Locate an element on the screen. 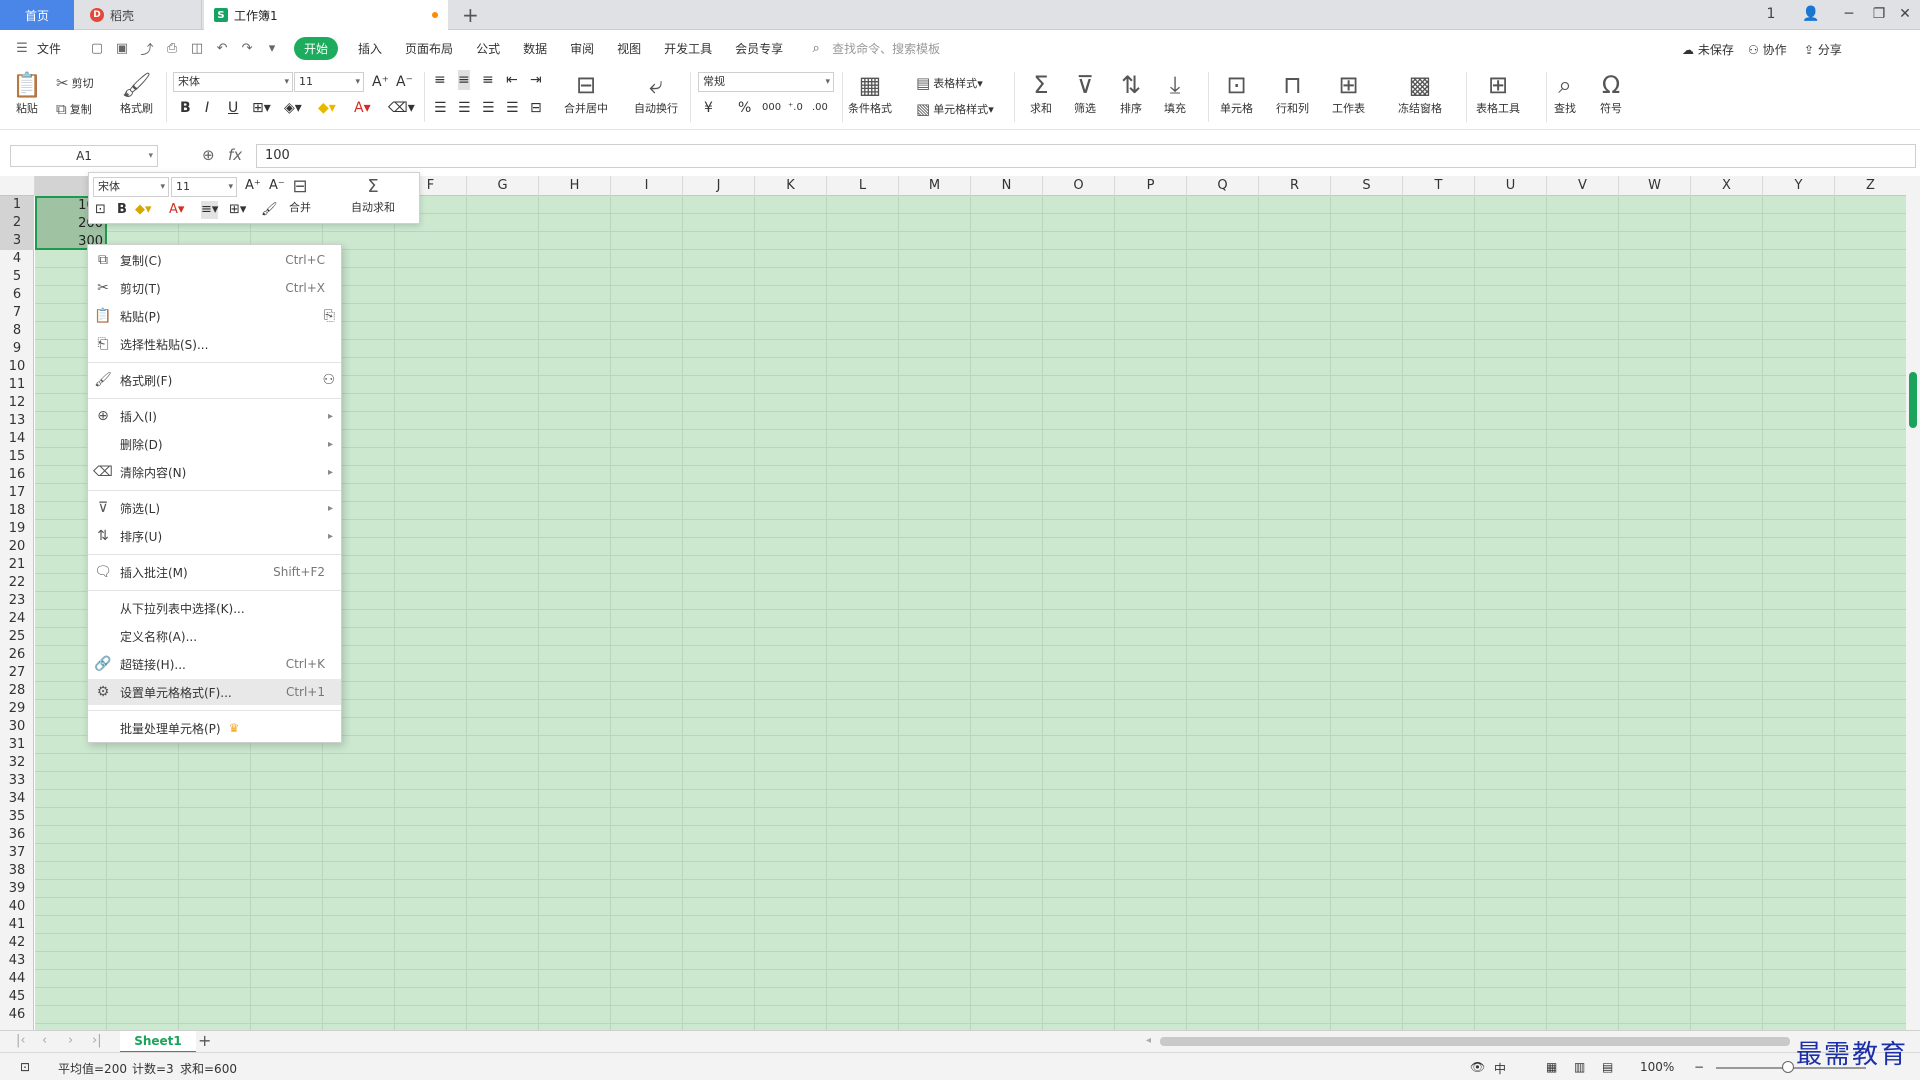 The image size is (1920, 1080). add-sheet-button: + is located at coordinates (204, 1040).